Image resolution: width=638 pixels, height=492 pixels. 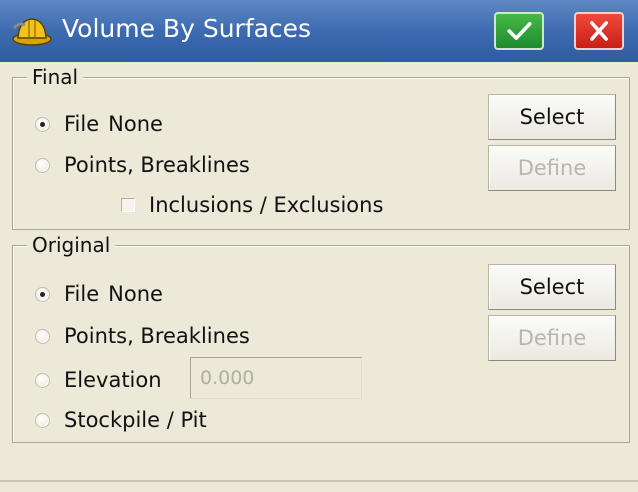 I want to click on original-stockpile-pit-label: Stockpile / Pit, so click(x=135, y=420).